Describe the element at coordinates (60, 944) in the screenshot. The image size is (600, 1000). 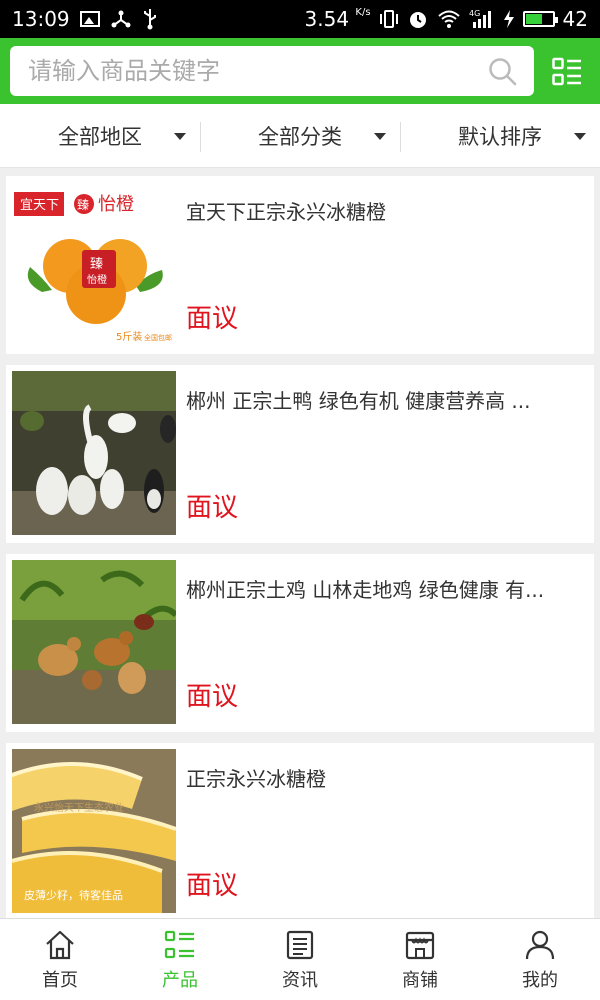
I see `home-icon` at that location.